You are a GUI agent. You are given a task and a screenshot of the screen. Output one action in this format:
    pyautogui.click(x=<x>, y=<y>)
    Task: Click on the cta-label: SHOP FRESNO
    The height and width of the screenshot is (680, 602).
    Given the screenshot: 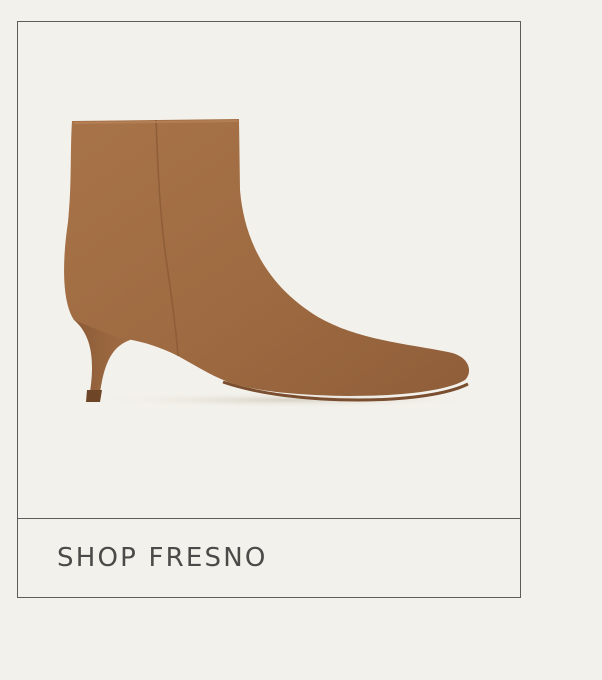 What is the action you would take?
    pyautogui.click(x=162, y=558)
    